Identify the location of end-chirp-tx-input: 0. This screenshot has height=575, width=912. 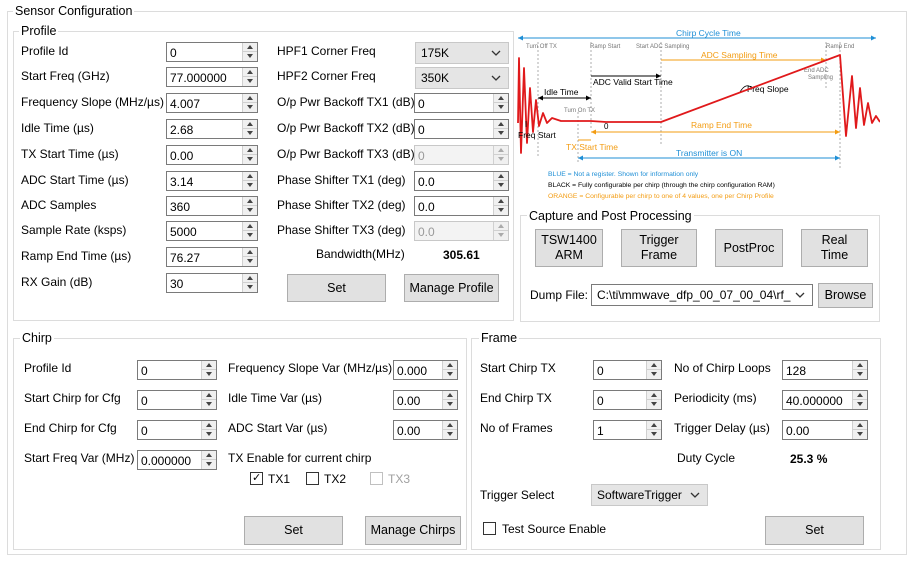
(627, 400).